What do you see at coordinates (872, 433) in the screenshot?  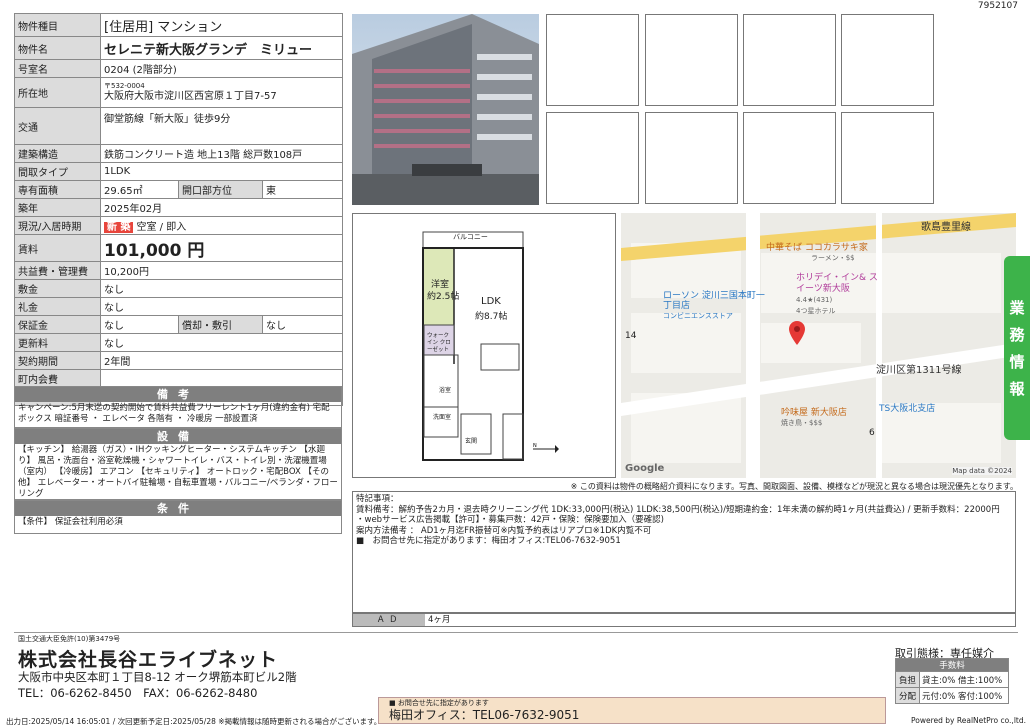 I see `block-number-6: 6` at bounding box center [872, 433].